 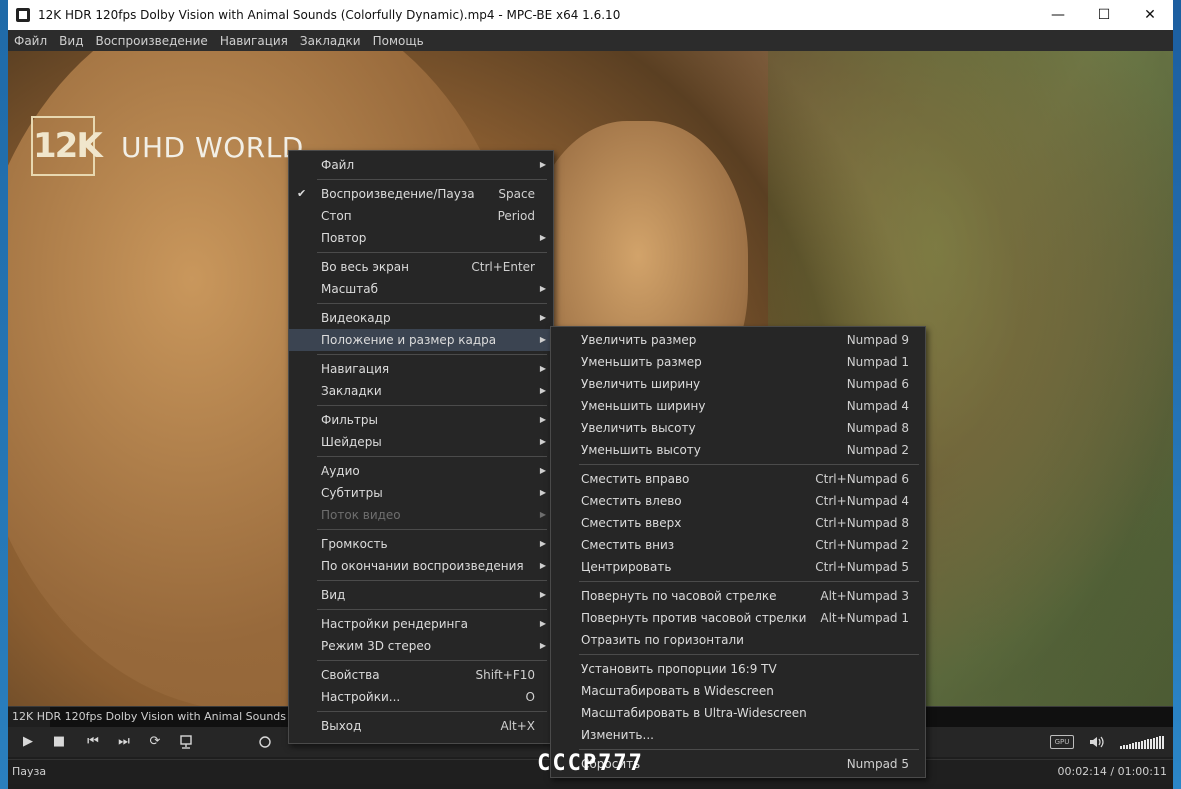 What do you see at coordinates (738, 501) in the screenshot?
I see `menu-item: Сместить влево Ctrl+Numpad 4` at bounding box center [738, 501].